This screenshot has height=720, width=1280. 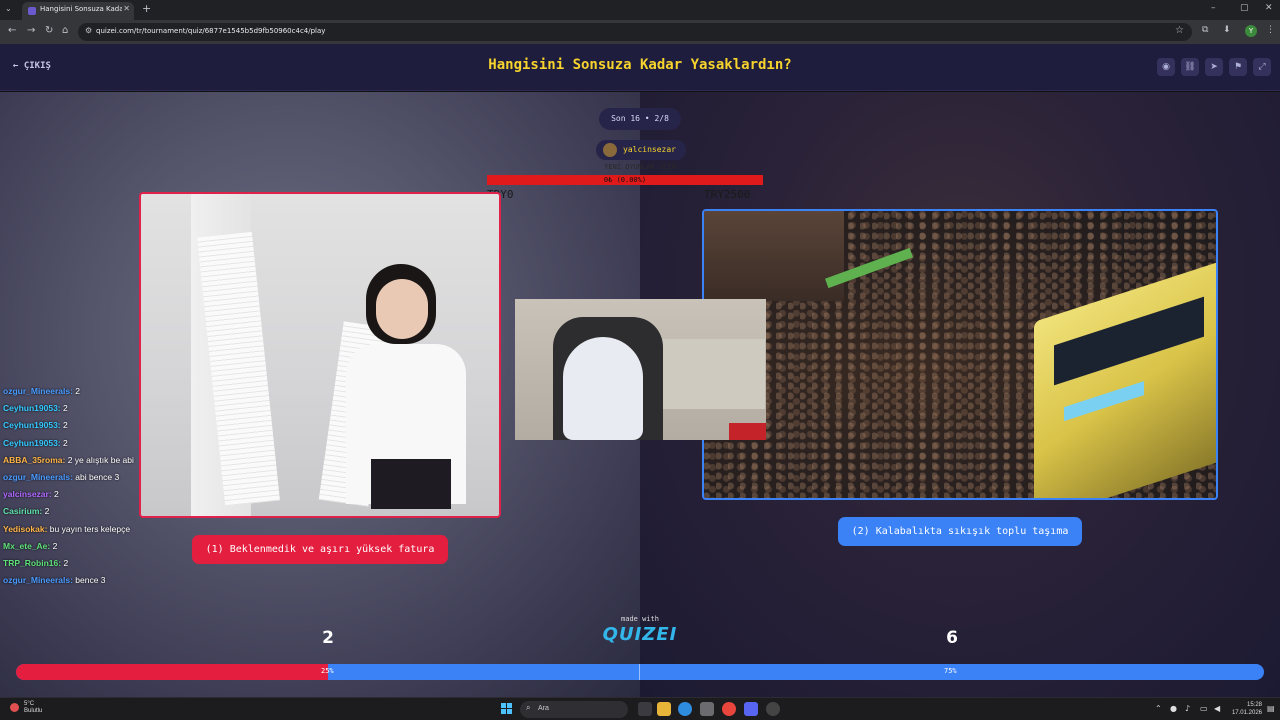 I want to click on chat-username: Mx_ete_Ae:, so click(x=27, y=545).